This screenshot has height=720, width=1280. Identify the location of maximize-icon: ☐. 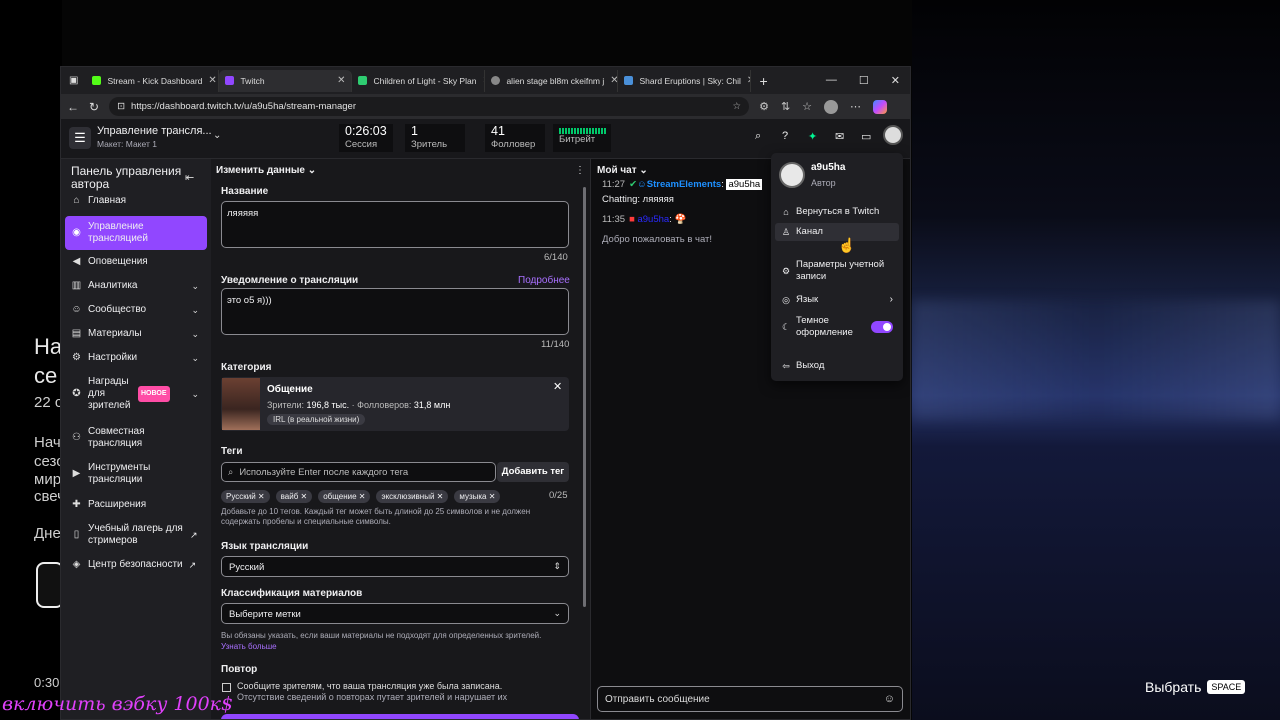
(864, 80).